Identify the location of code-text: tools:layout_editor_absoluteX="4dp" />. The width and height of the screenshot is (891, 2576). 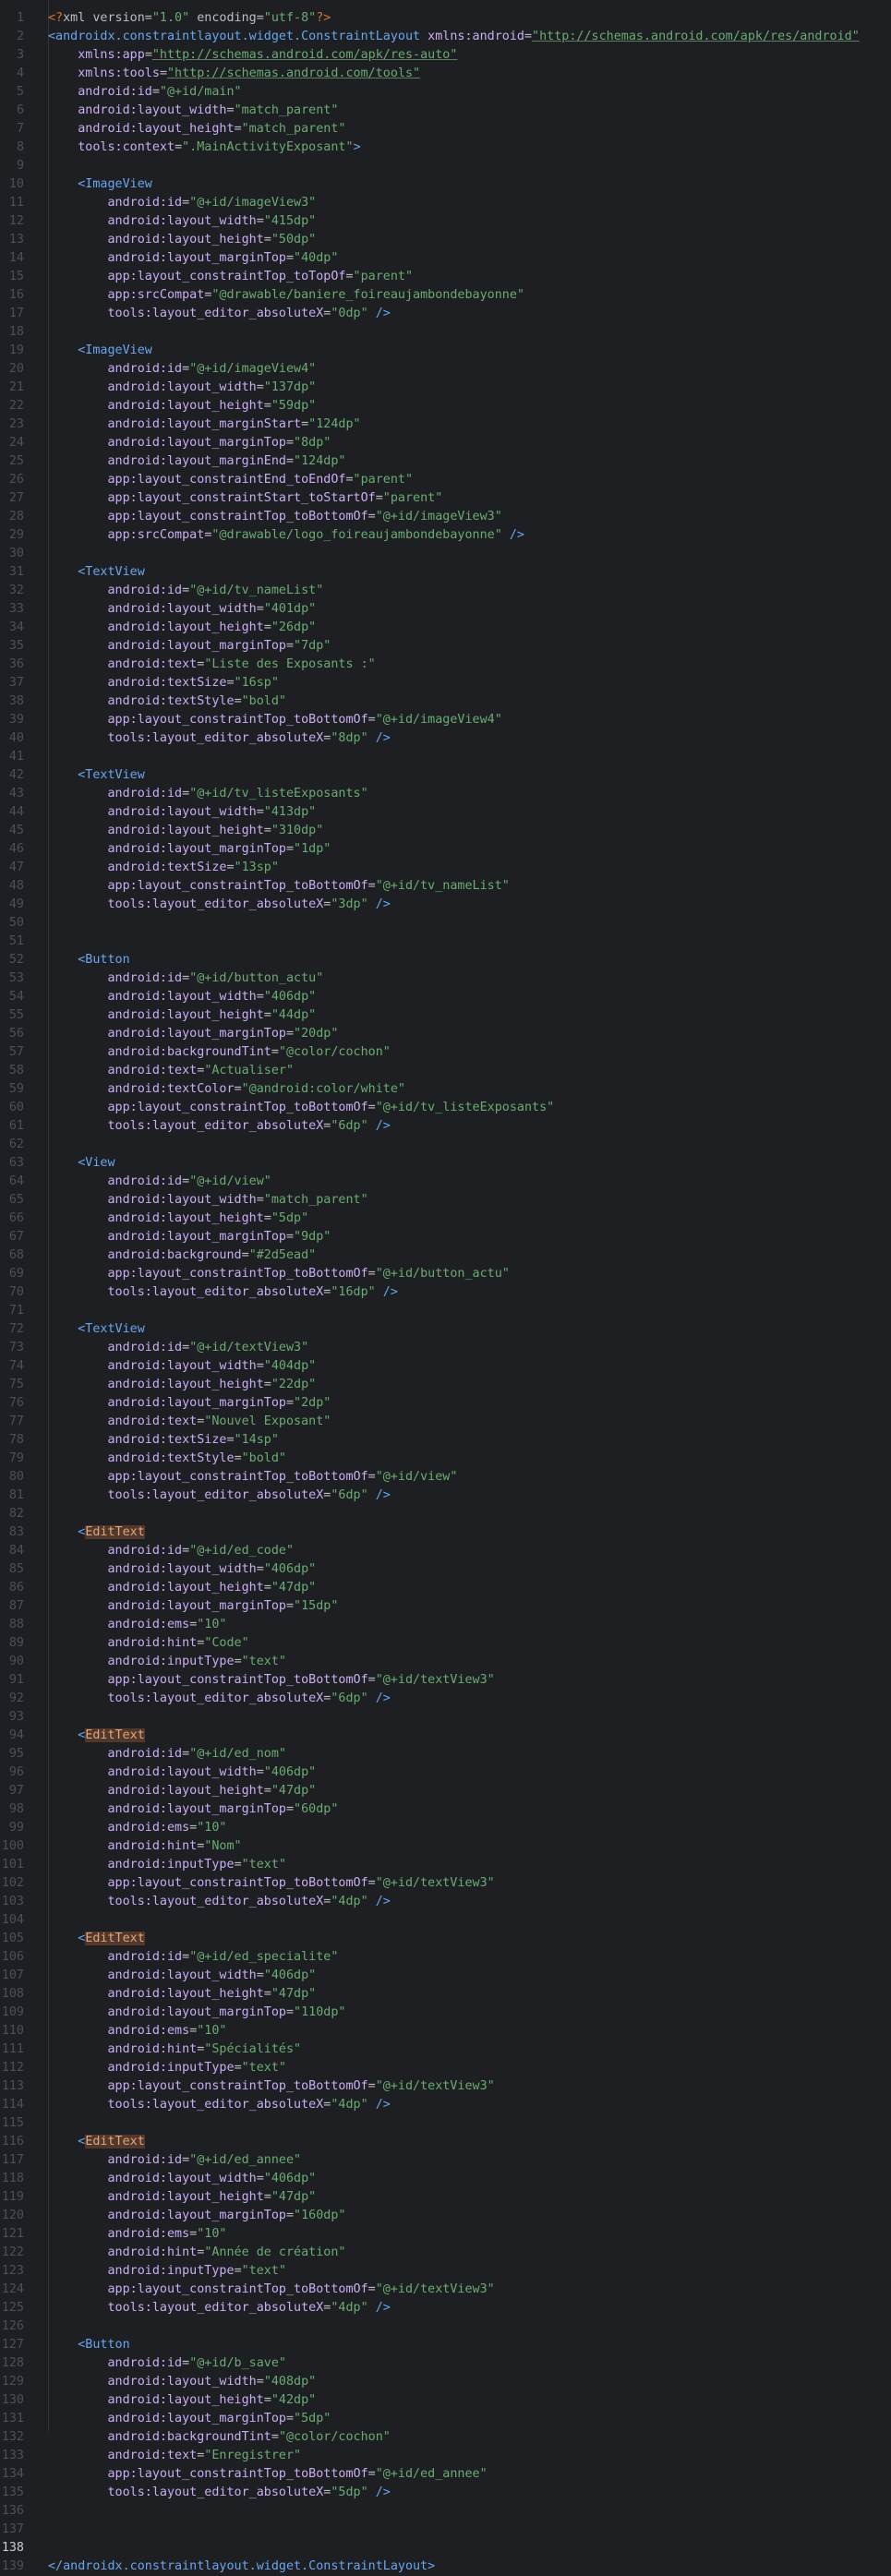
(220, 1902).